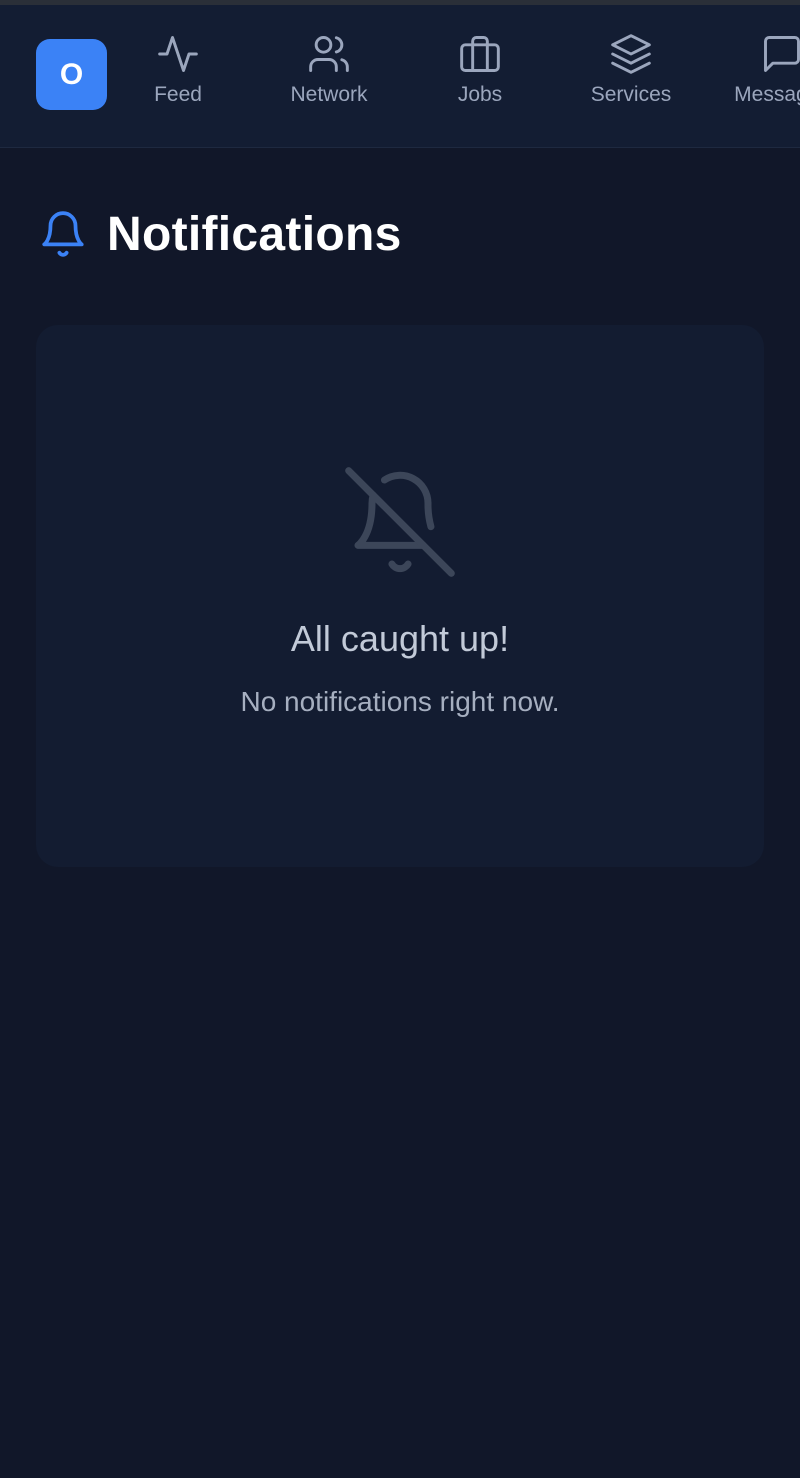  What do you see at coordinates (178, 54) in the screenshot?
I see `activity-icon` at bounding box center [178, 54].